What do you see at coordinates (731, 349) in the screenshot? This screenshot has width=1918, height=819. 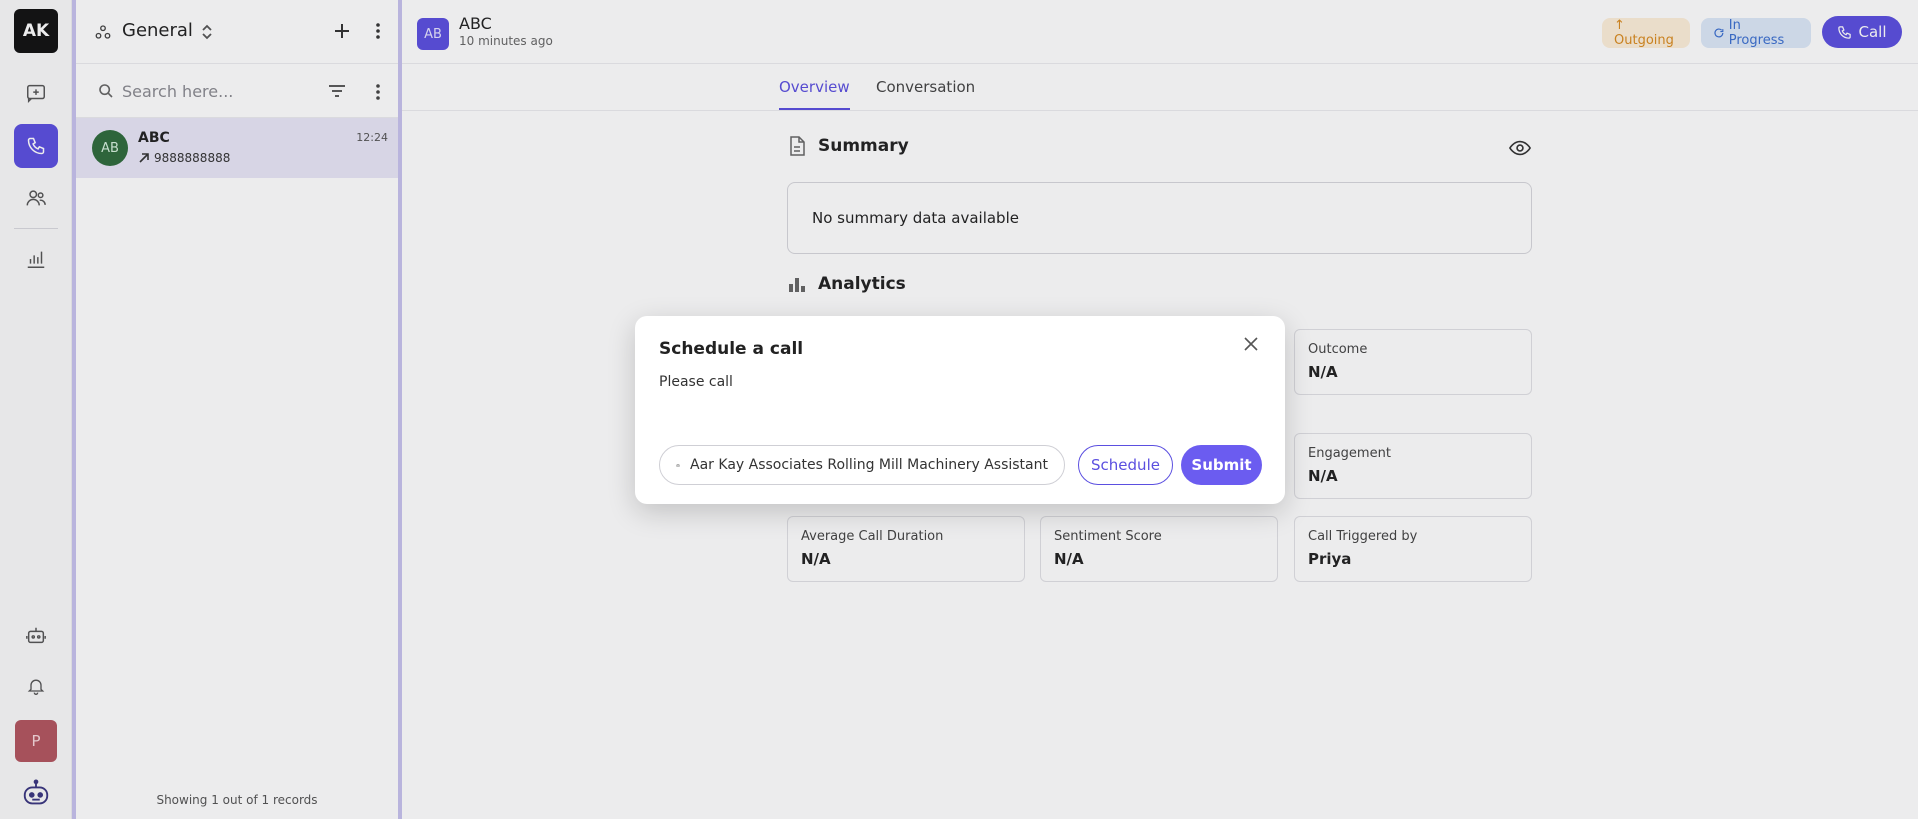 I see `modal-title: Schedule a call` at bounding box center [731, 349].